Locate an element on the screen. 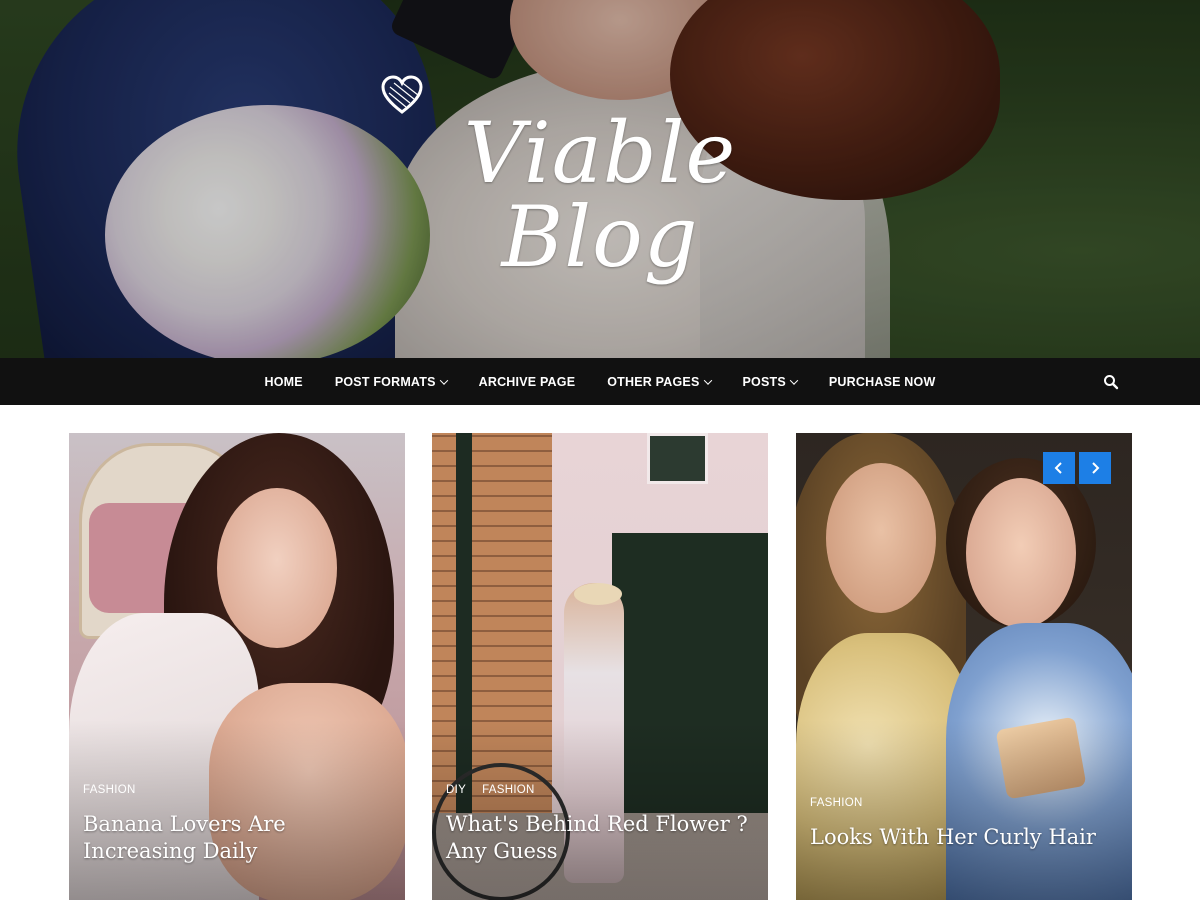  chevron-right-icon is located at coordinates (1096, 468).